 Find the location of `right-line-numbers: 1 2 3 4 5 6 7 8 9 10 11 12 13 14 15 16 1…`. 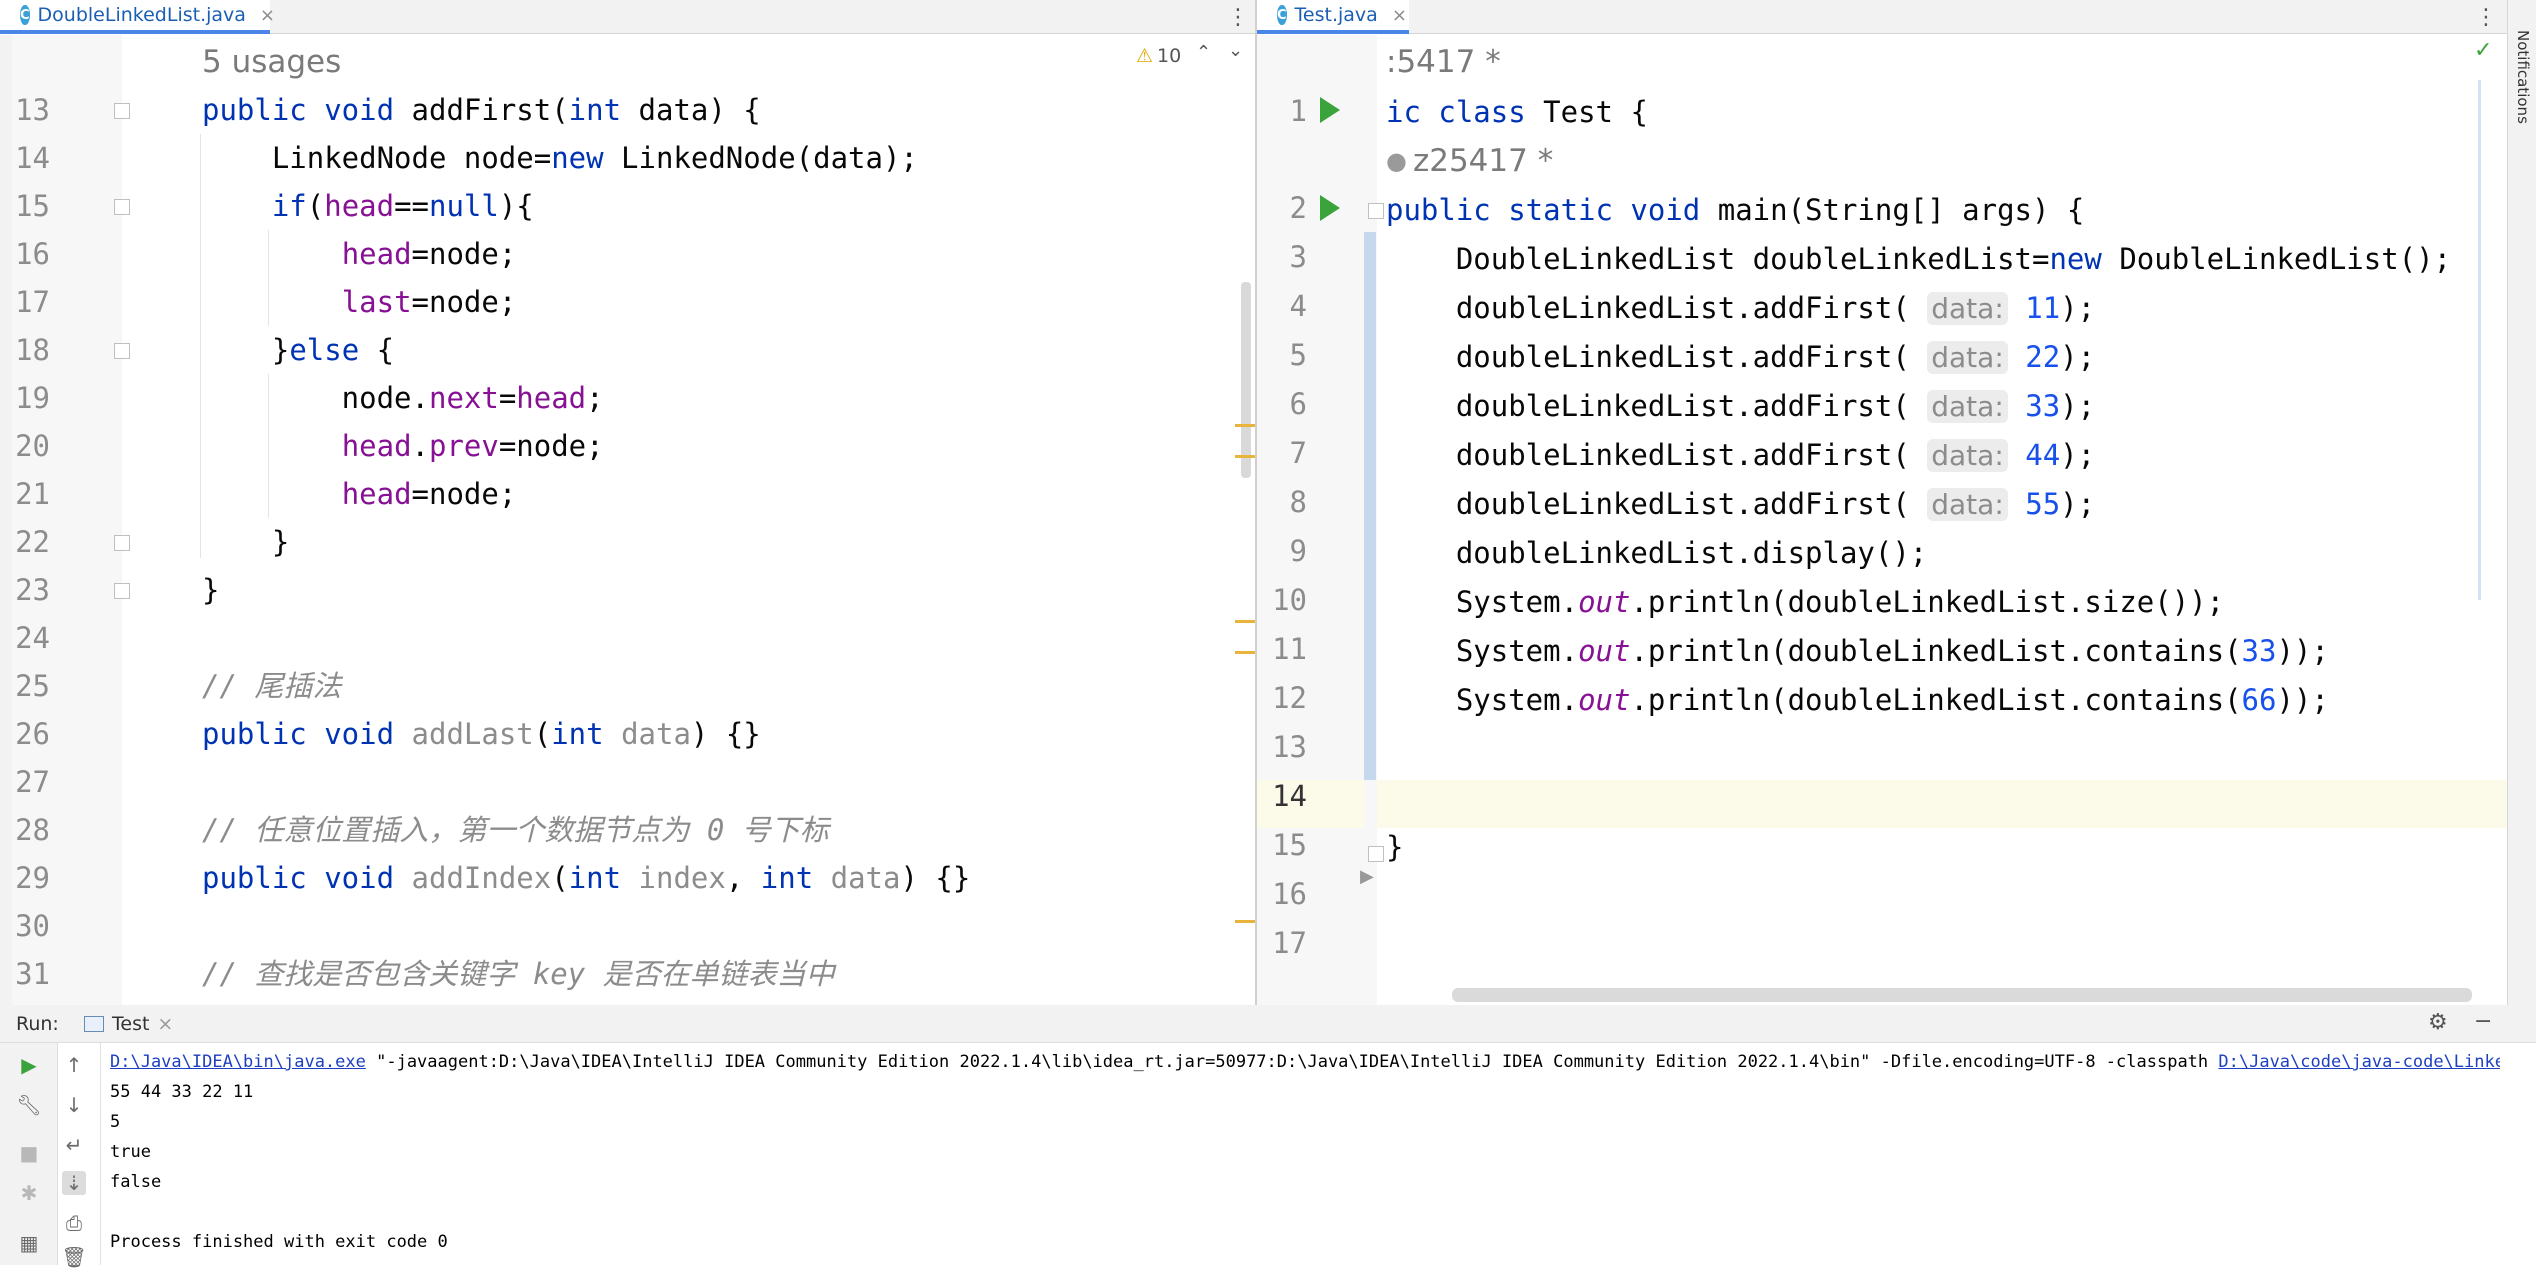

right-line-numbers: 1 2 3 4 5 6 7 8 9 10 11 12 13 14 15 16 1… is located at coordinates (1287, 527).